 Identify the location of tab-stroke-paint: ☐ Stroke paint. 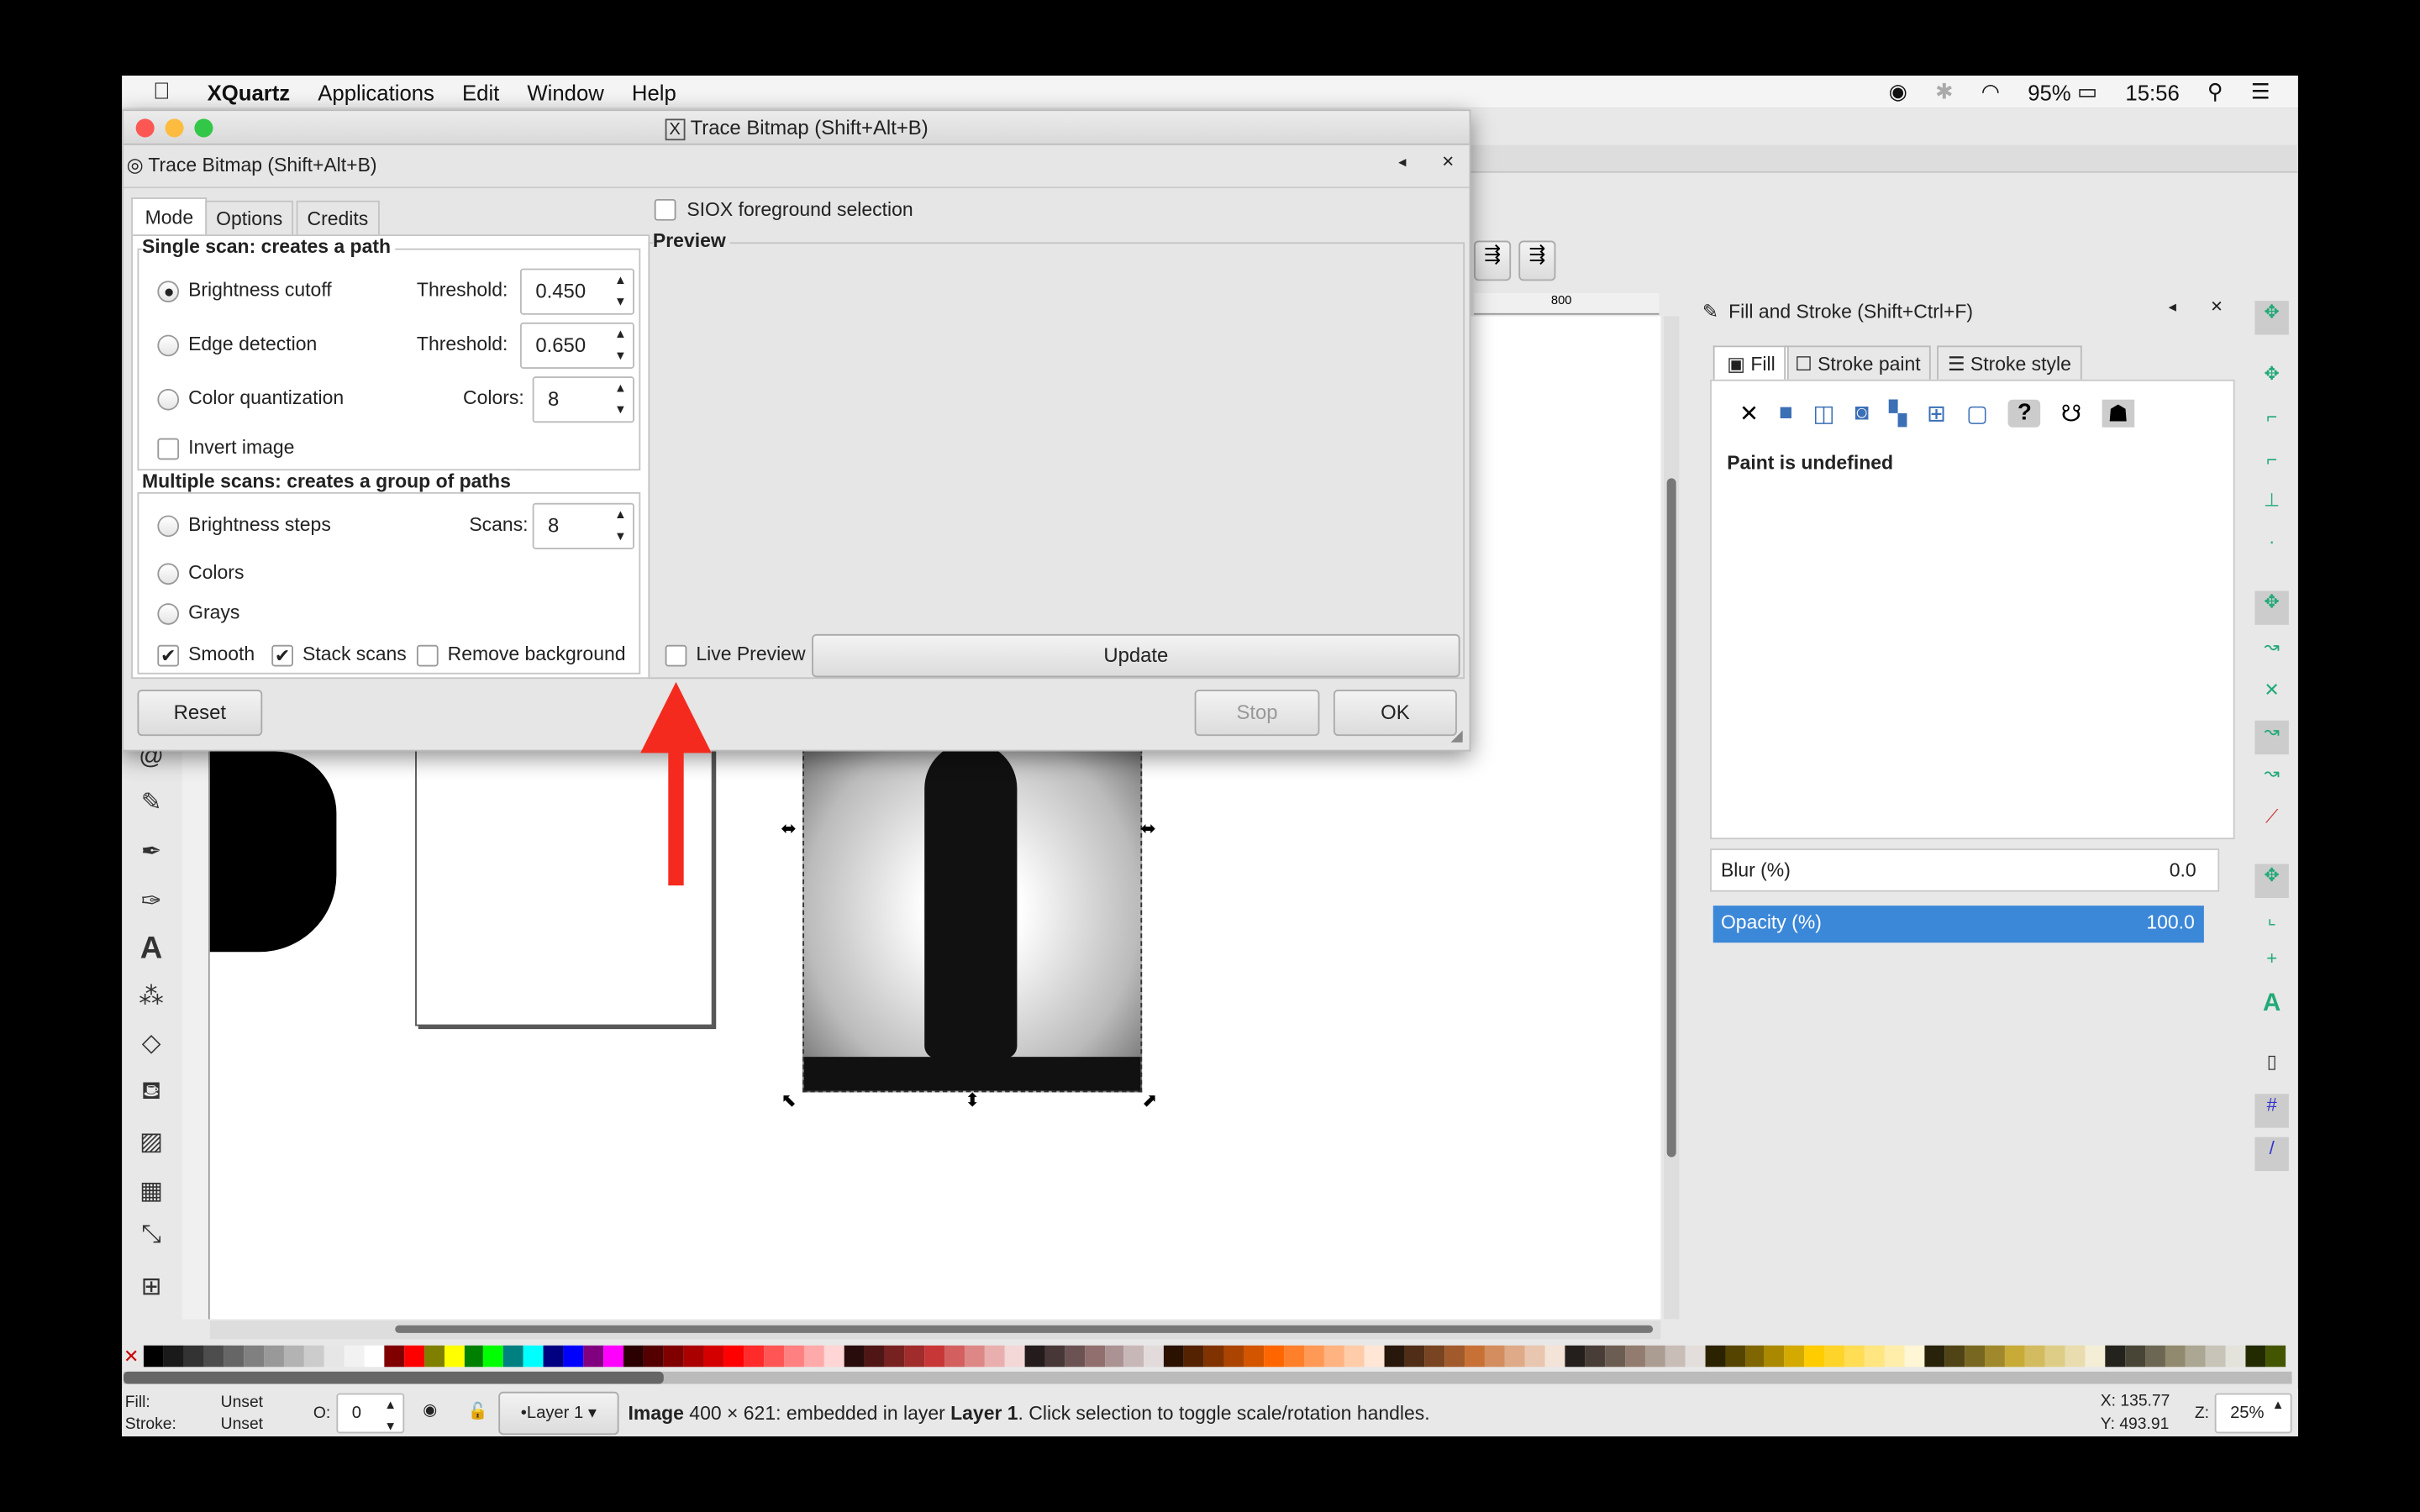
(1858, 363).